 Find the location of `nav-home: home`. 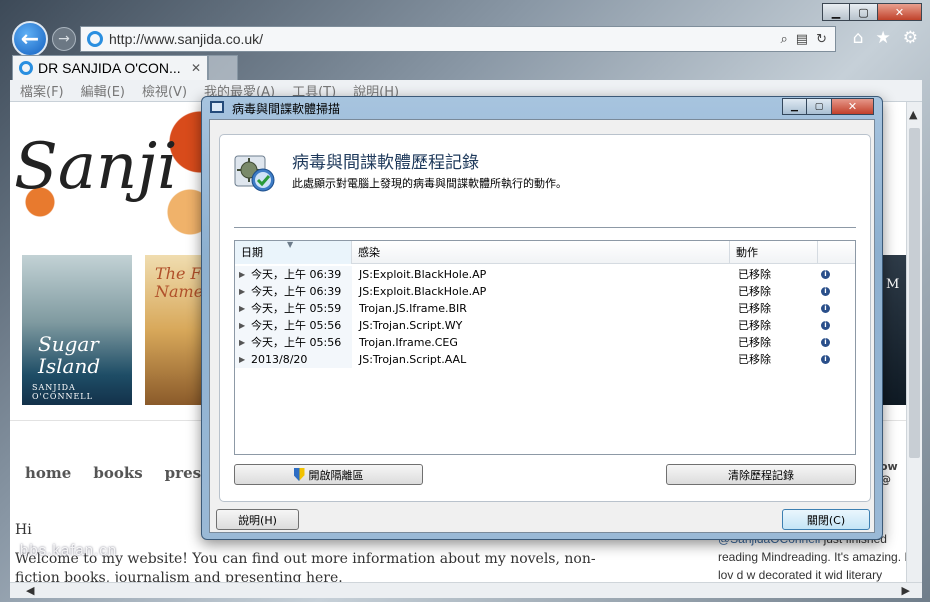

nav-home: home is located at coordinates (48, 473).